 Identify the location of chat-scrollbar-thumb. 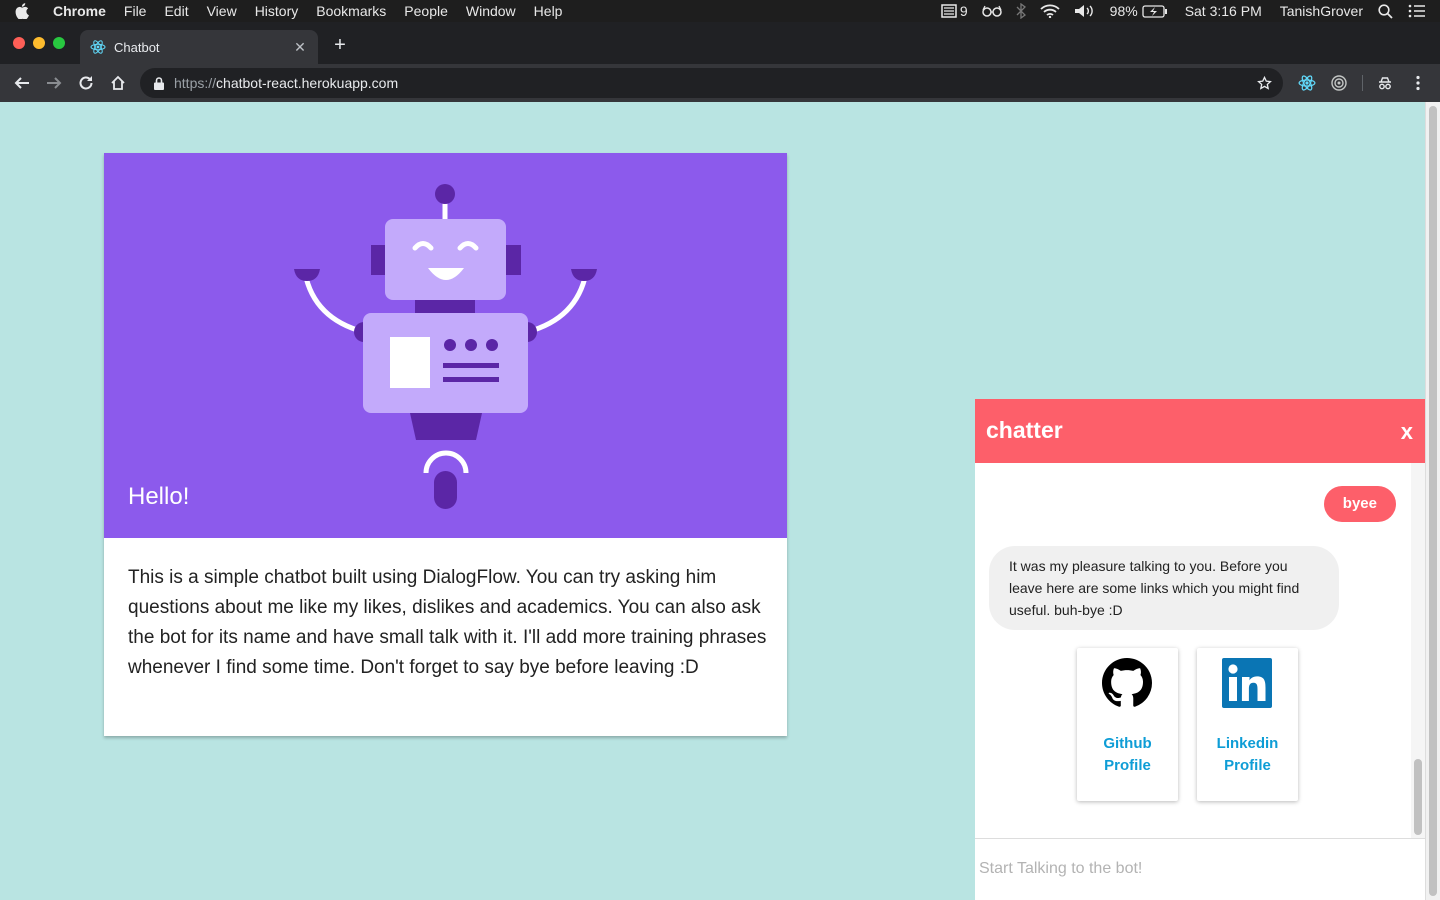
(1418, 797).